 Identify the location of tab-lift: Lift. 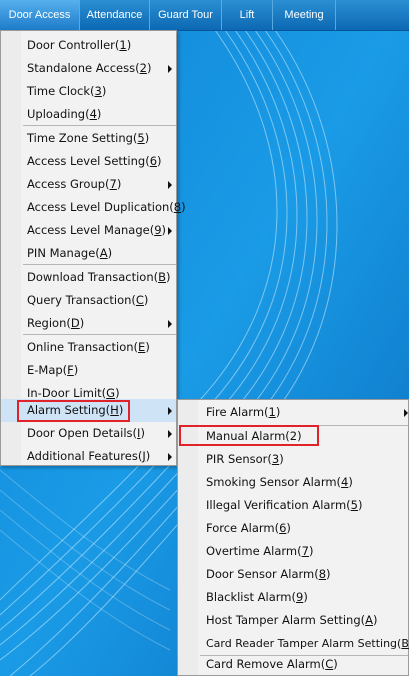
(247, 15).